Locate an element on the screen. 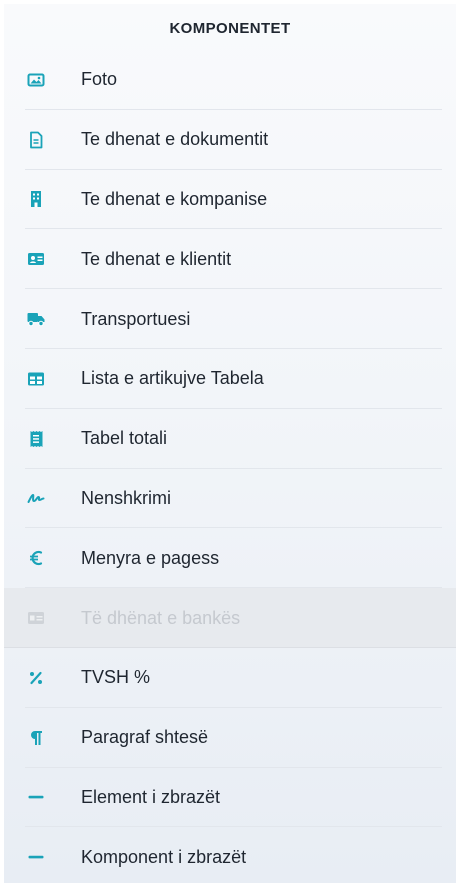  truck-icon is located at coordinates (36, 319).